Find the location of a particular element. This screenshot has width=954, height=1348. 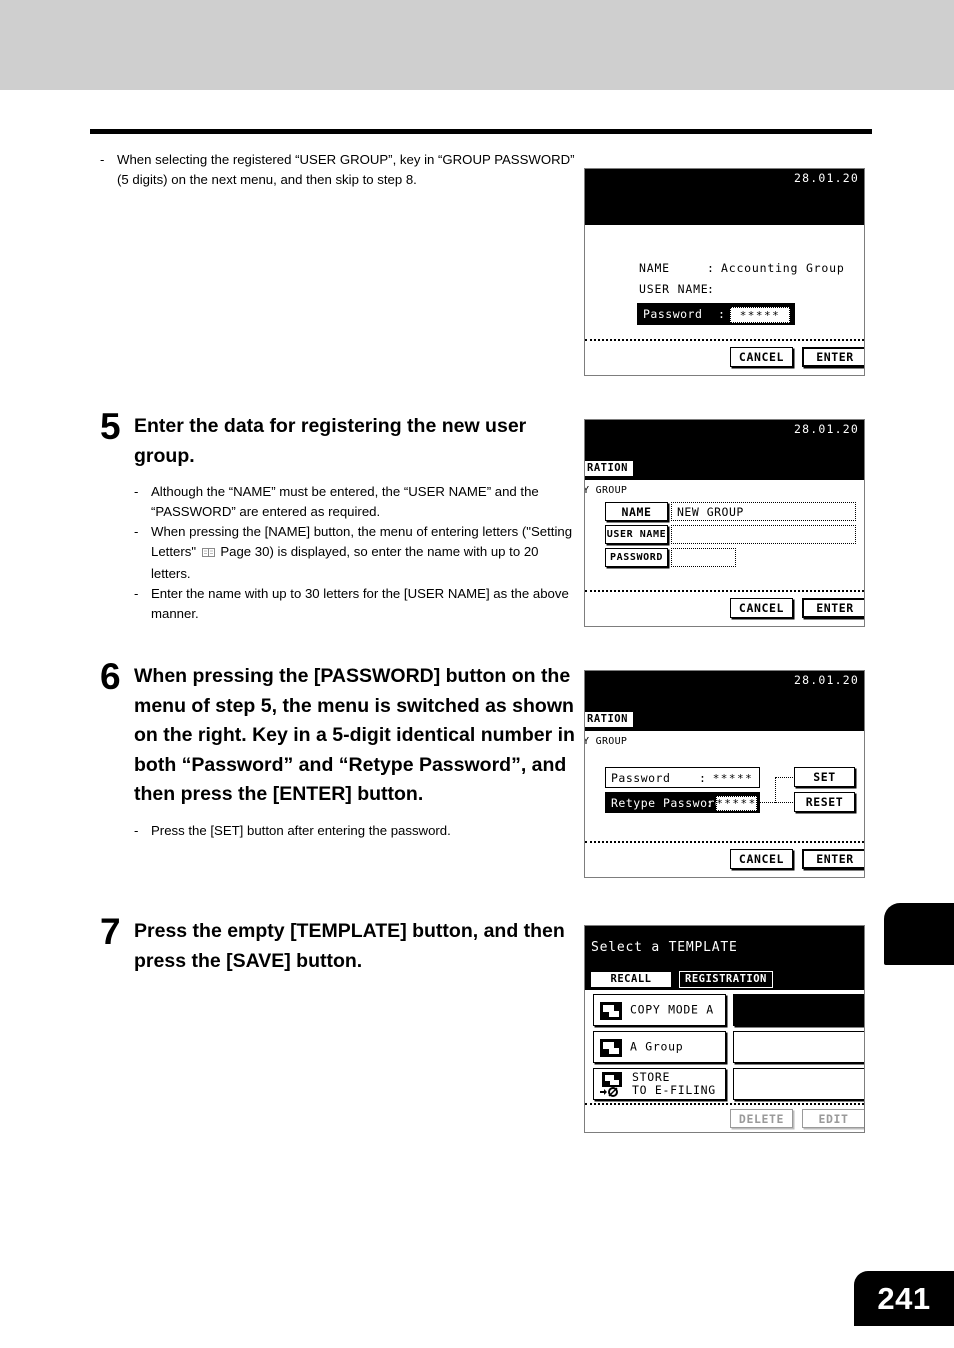

page-number: 241 is located at coordinates (904, 1298).